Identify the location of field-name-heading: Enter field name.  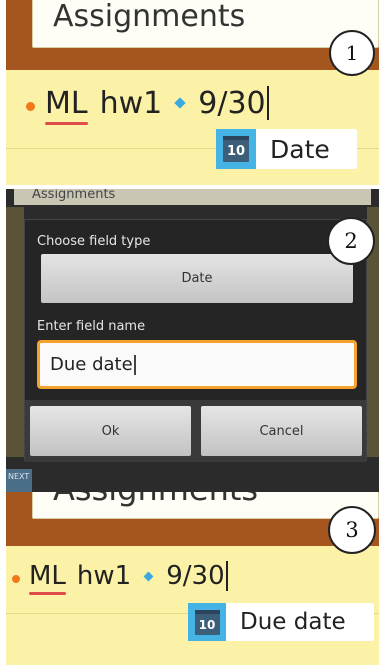
(91, 326).